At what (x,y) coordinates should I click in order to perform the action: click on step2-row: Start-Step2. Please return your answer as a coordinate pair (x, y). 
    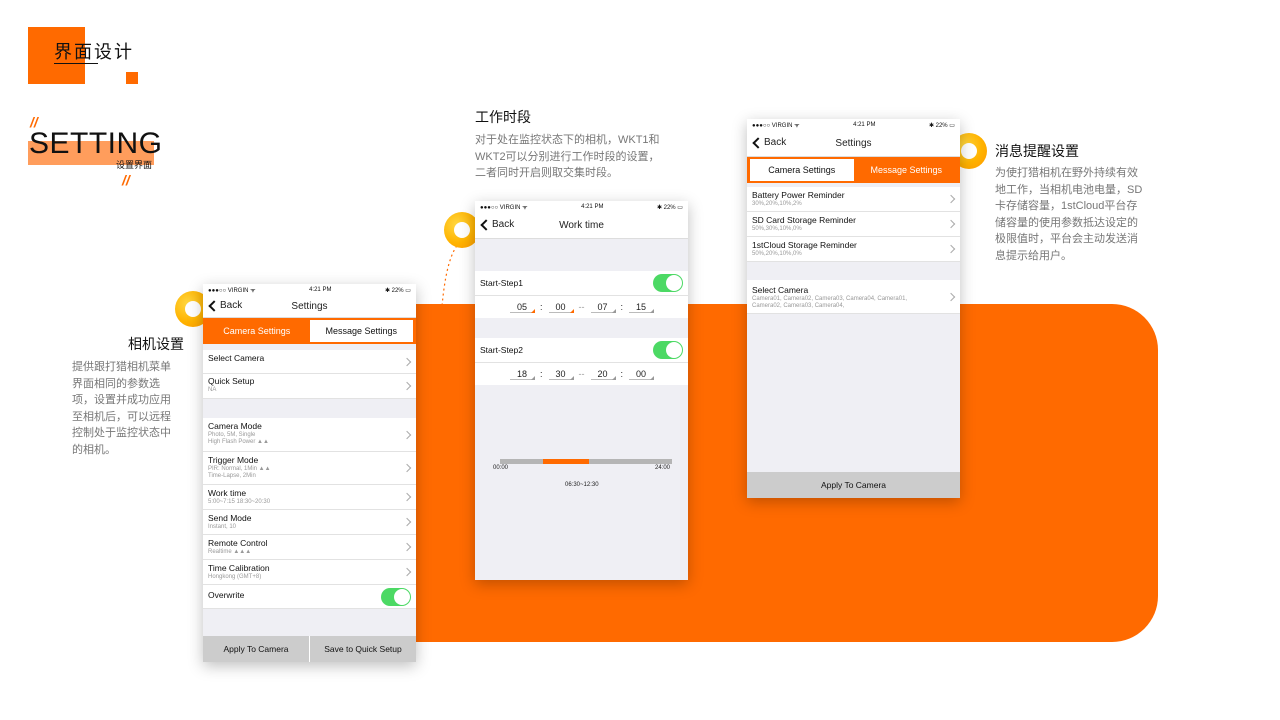
    Looking at the image, I should click on (581, 350).